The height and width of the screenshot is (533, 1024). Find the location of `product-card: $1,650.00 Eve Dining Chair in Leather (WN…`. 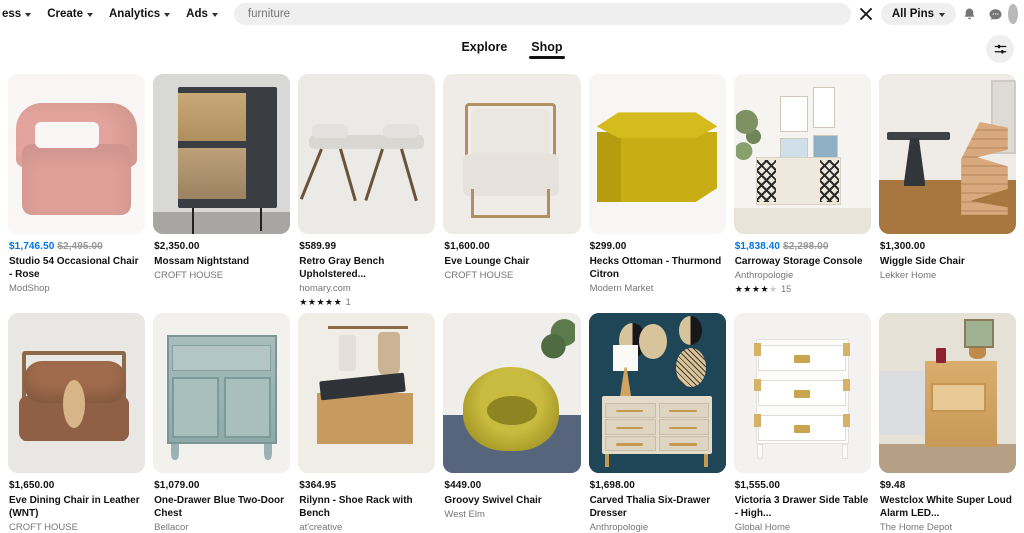

product-card: $1,650.00 Eve Dining Chair in Leather (WN… is located at coordinates (77, 423).